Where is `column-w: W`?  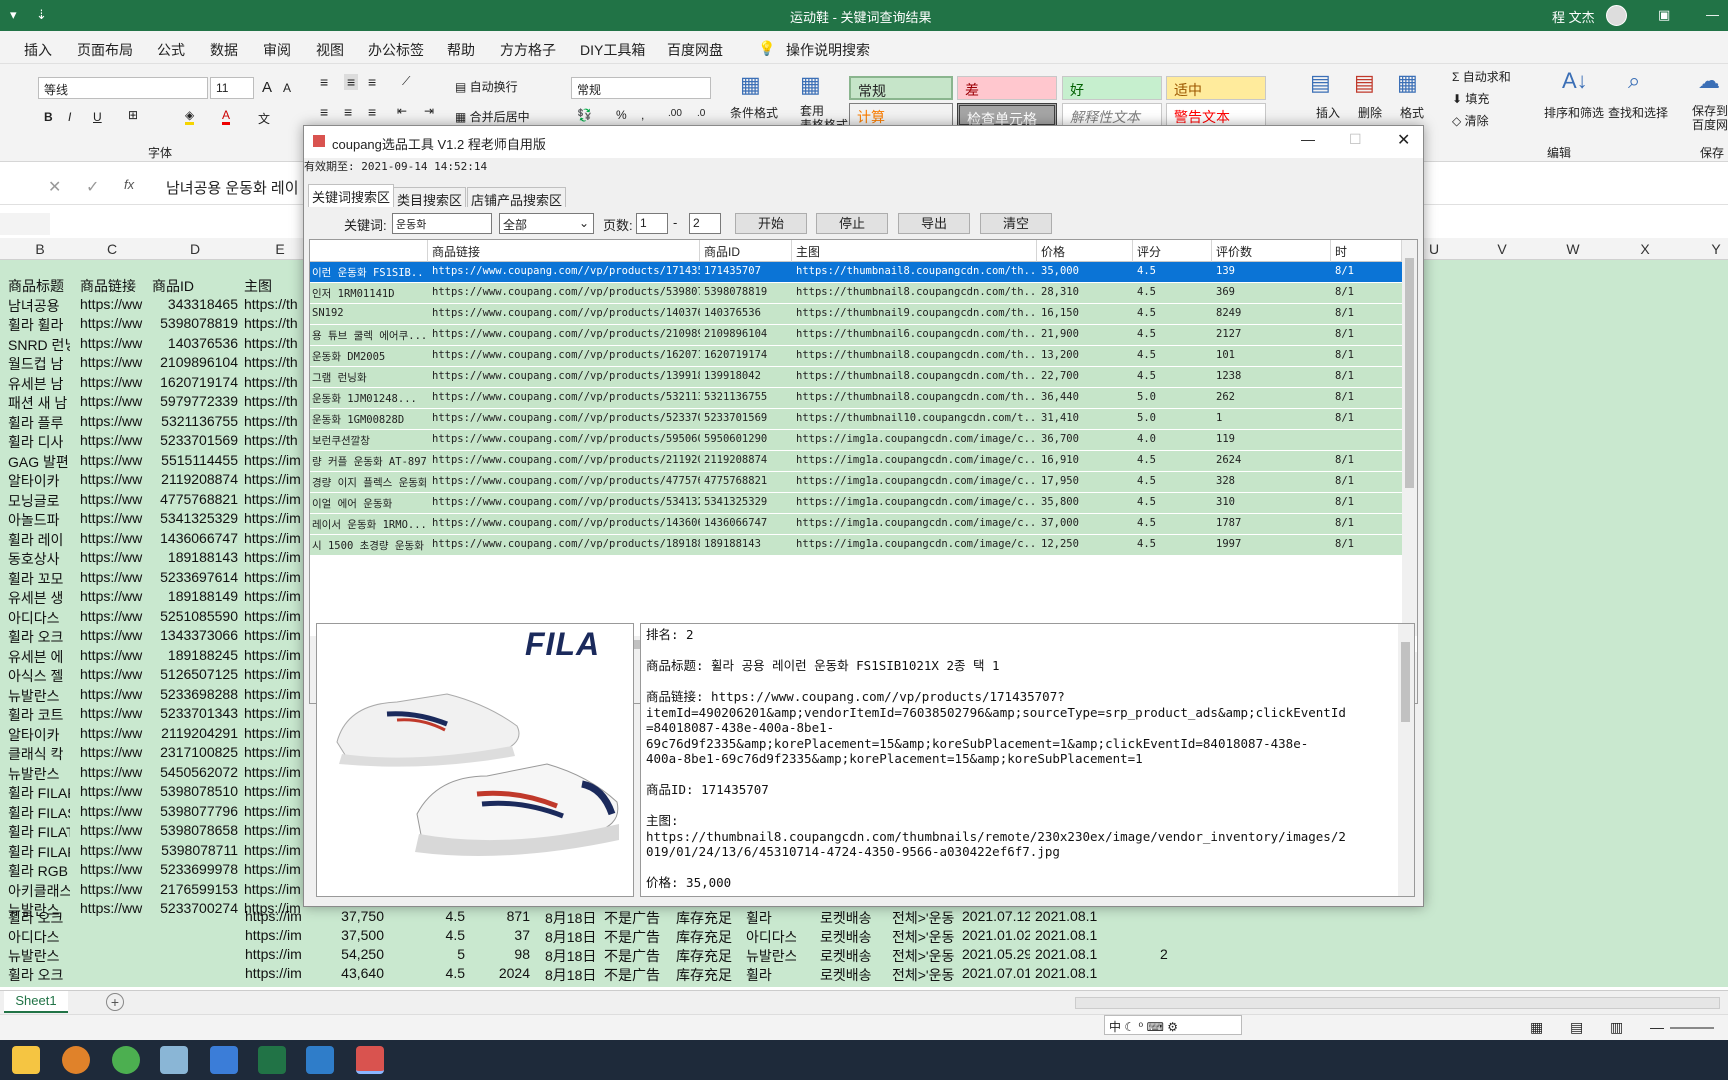
column-w: W is located at coordinates (1573, 249).